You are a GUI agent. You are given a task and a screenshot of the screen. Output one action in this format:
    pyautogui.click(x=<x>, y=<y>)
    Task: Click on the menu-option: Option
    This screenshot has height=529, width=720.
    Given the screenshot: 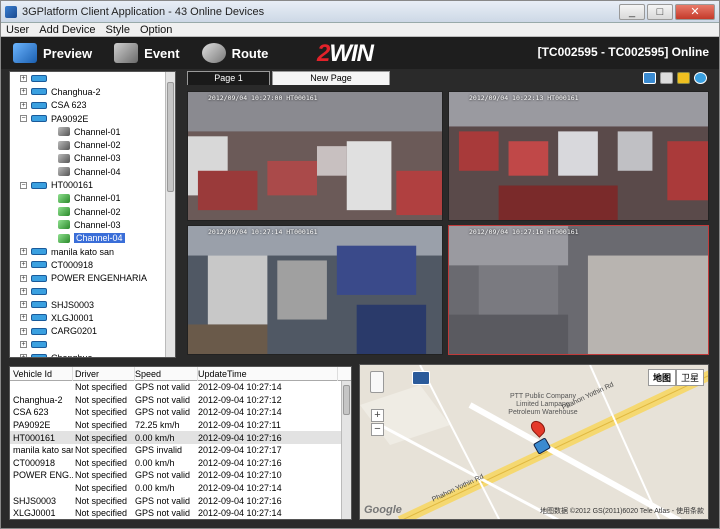 What is the action you would take?
    pyautogui.click(x=156, y=30)
    